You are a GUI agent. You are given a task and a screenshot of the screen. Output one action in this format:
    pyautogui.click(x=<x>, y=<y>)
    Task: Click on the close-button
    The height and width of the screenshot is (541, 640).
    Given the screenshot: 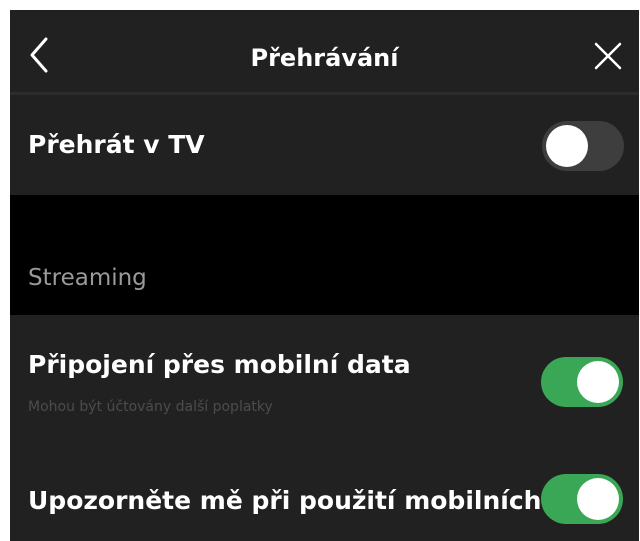 What is the action you would take?
    pyautogui.click(x=608, y=56)
    